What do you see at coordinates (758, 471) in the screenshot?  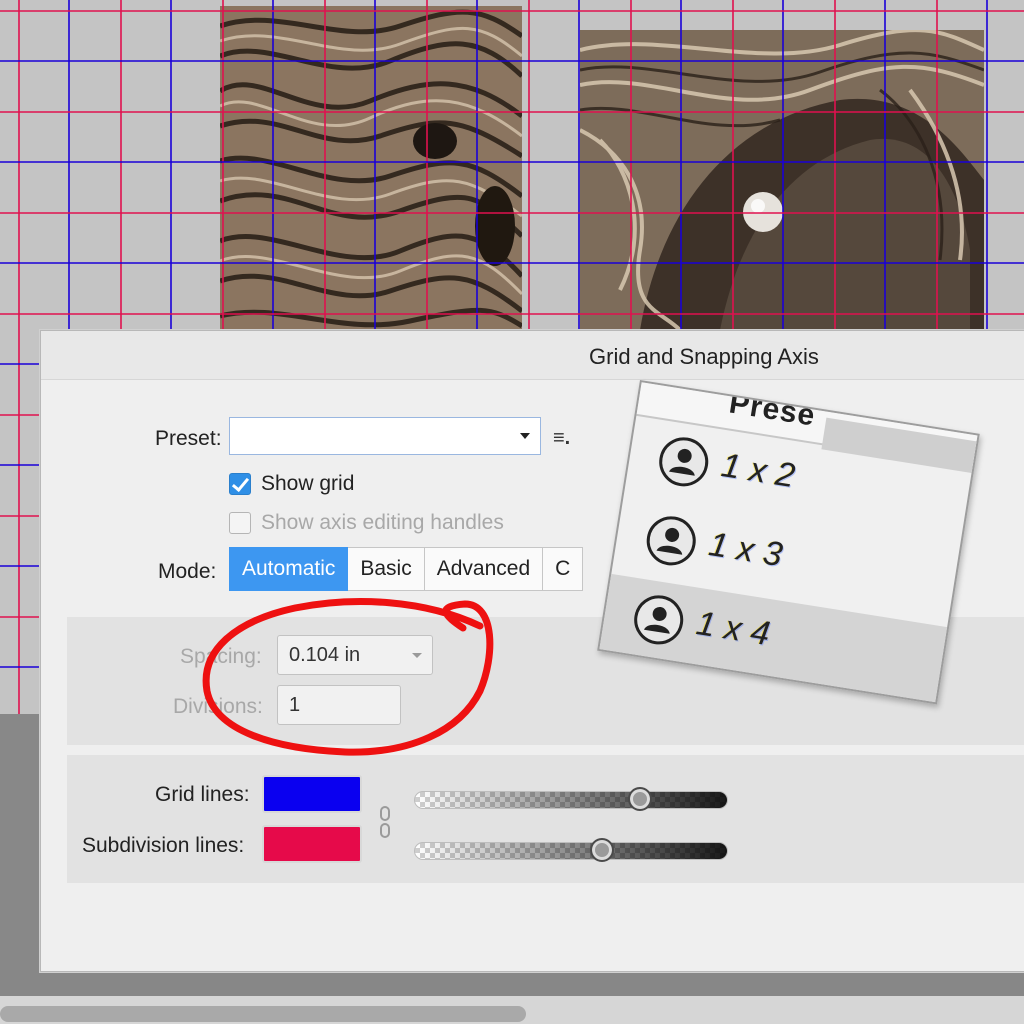 I see `preset-item-label: 1 x 2` at bounding box center [758, 471].